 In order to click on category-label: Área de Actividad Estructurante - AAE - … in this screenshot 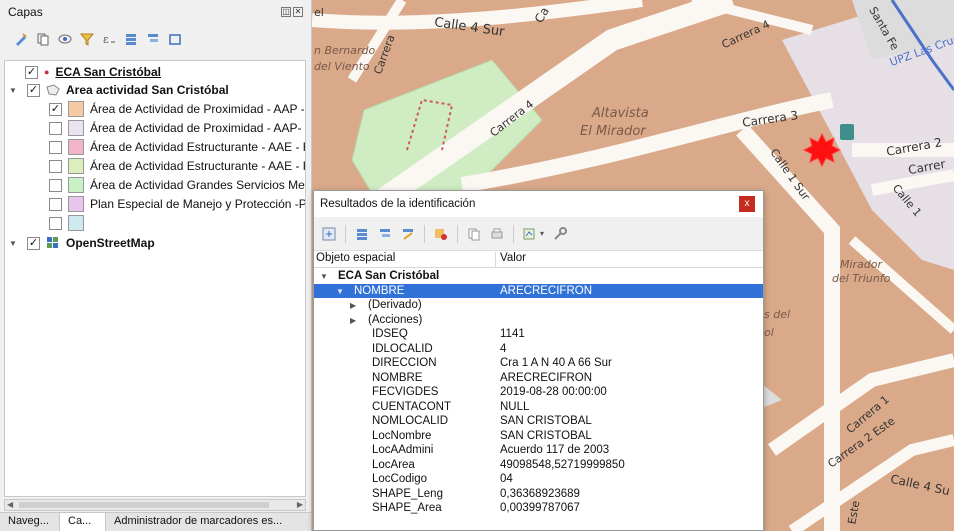, I will do `click(198, 147)`.